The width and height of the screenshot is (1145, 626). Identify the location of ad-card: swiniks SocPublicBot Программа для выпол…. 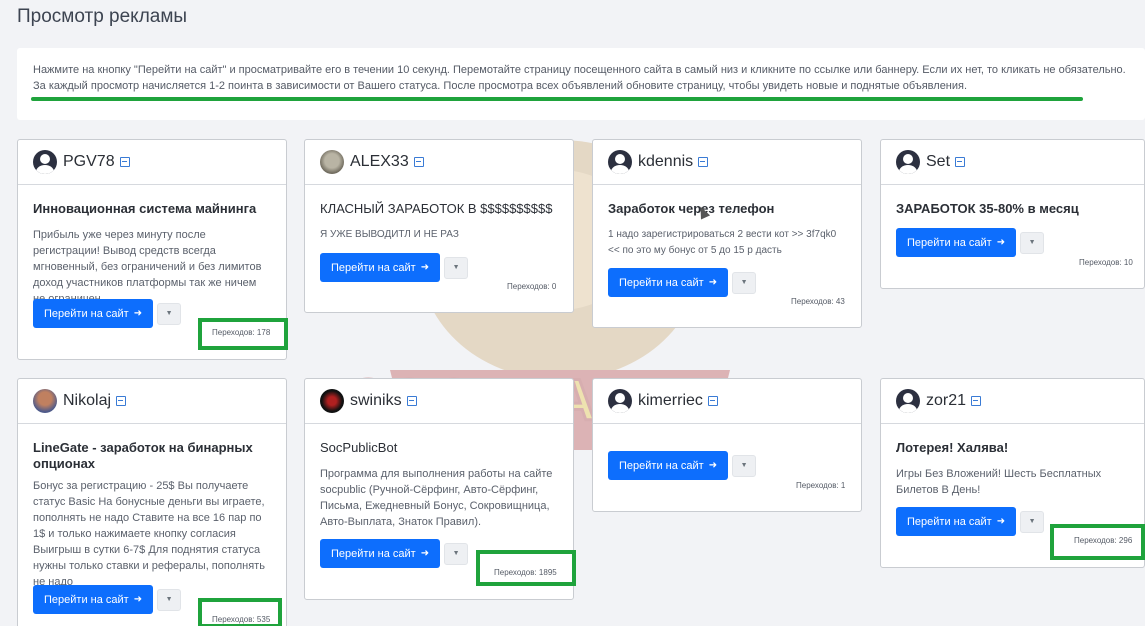
(439, 489).